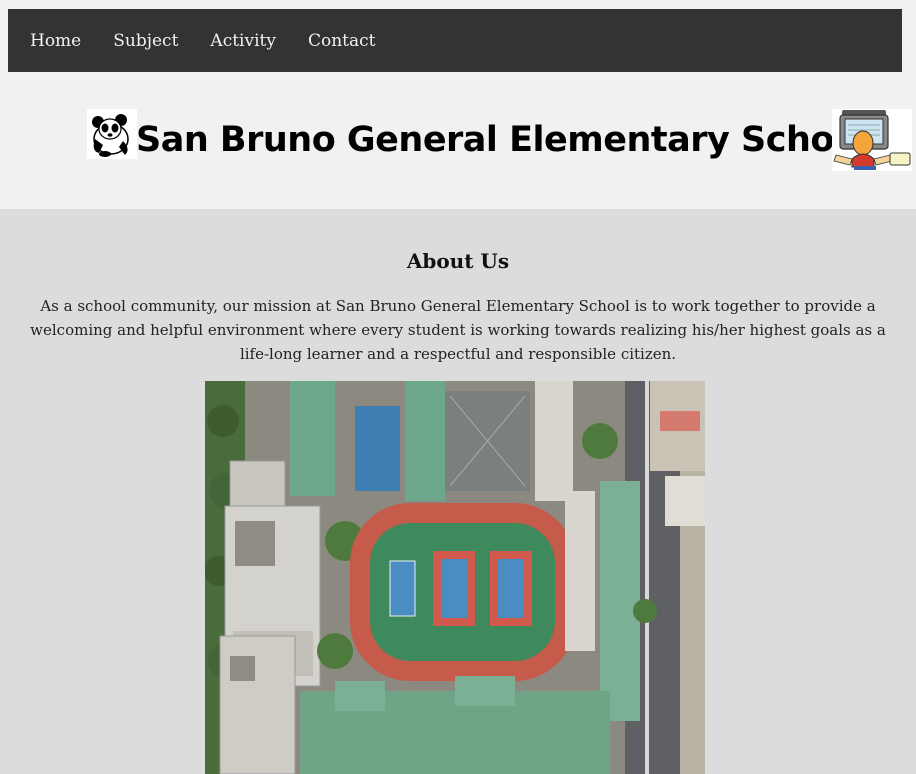 The height and width of the screenshot is (774, 916). Describe the element at coordinates (52, 41) in the screenshot. I see `nav-home: Home` at that location.